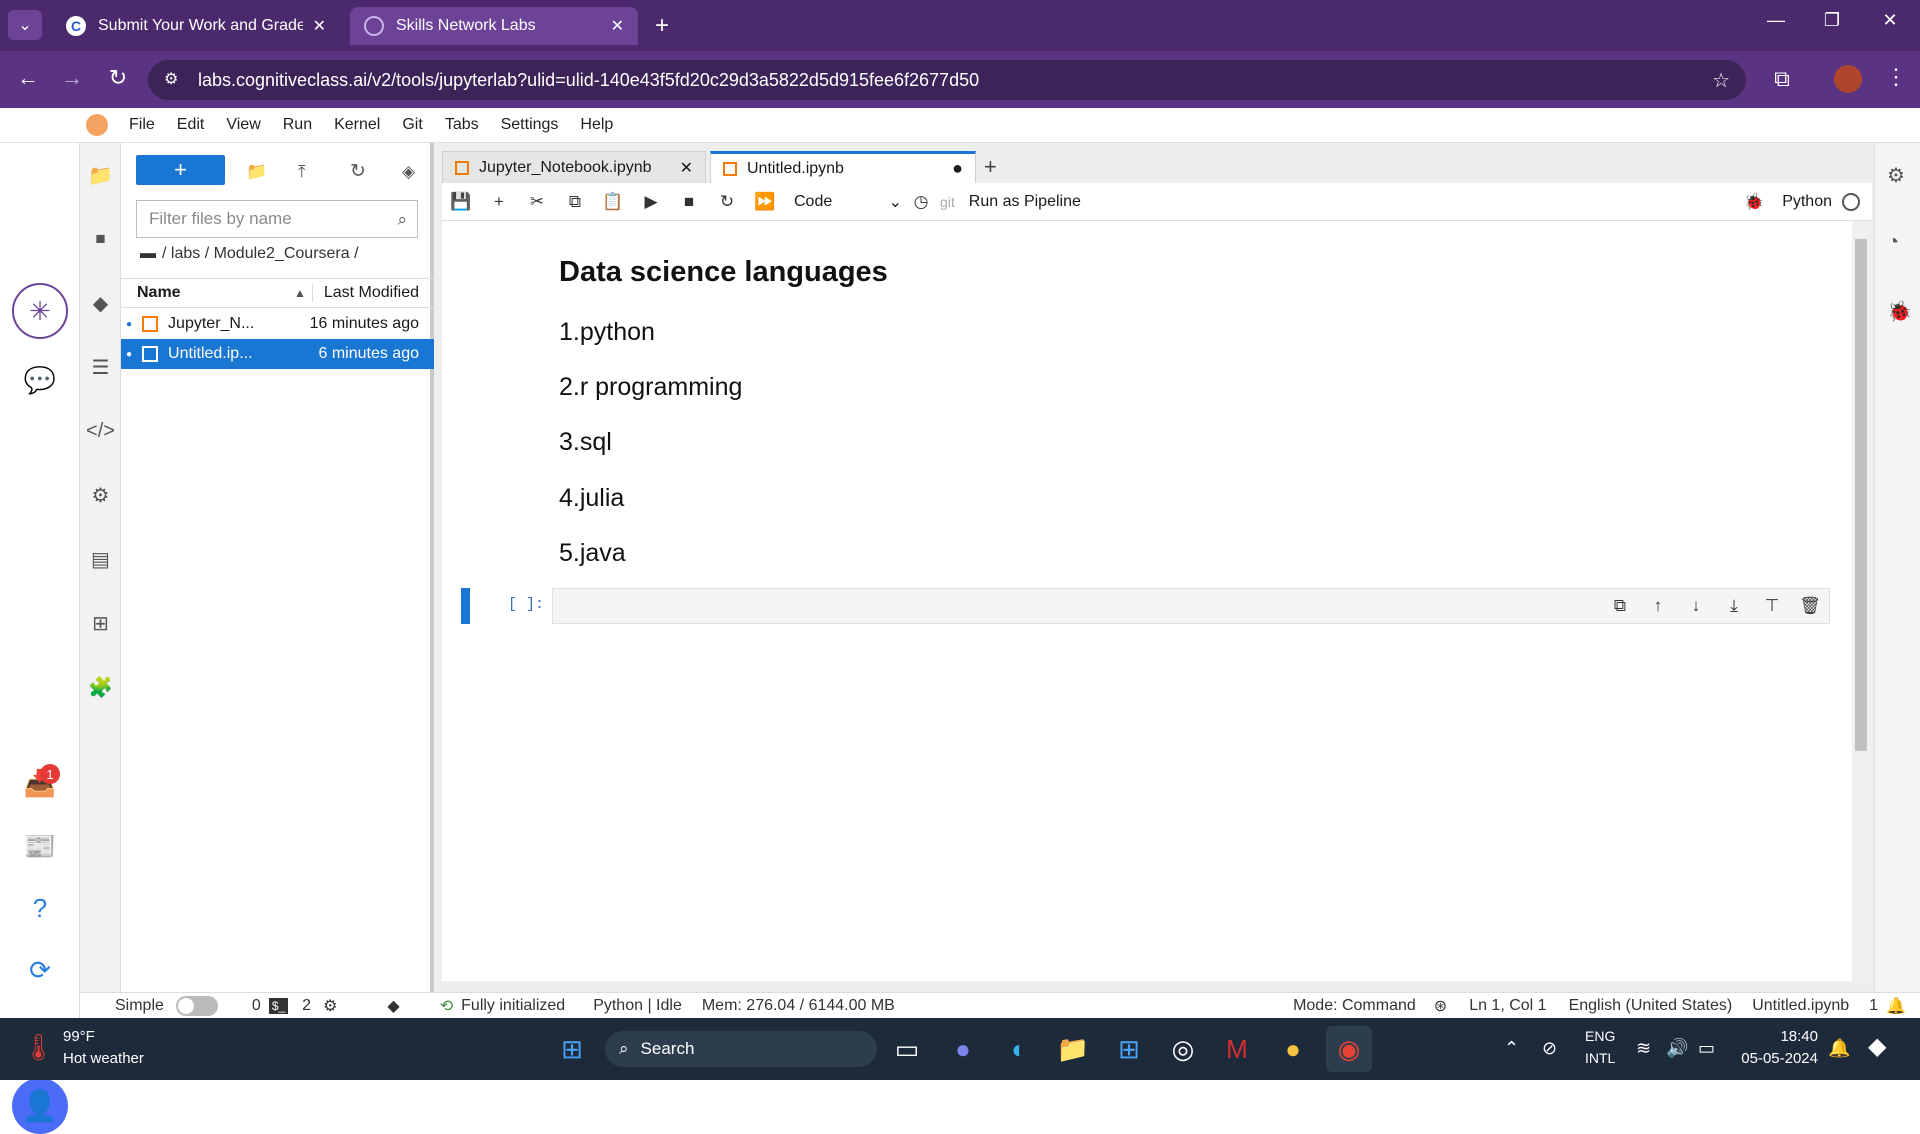 The width and height of the screenshot is (1920, 1134). I want to click on property-inspector-icon: ⚙, so click(1896, 175).